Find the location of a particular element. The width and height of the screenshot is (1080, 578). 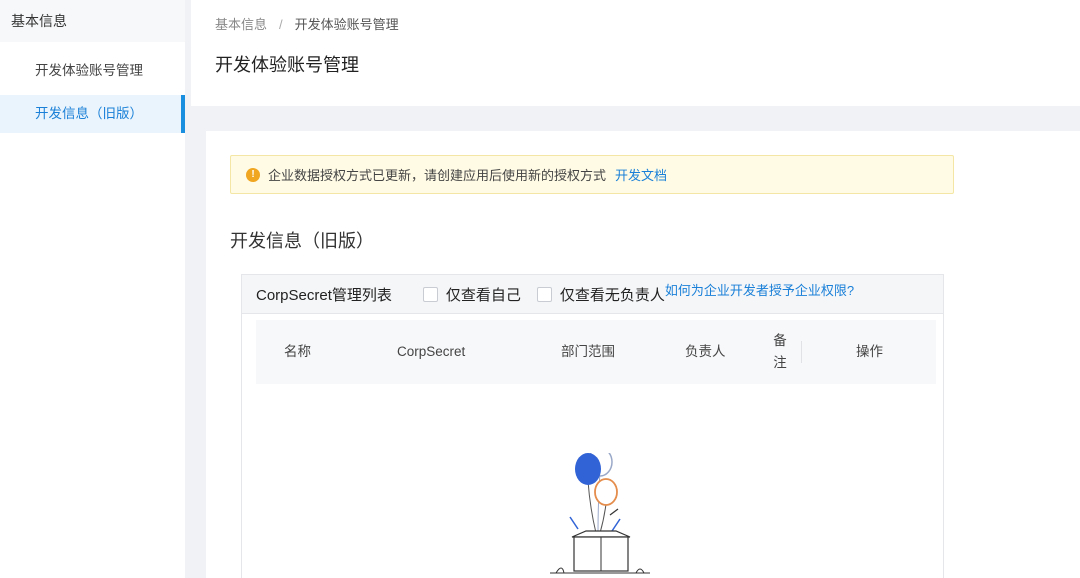

column-header-remark: 备注 is located at coordinates (780, 351).